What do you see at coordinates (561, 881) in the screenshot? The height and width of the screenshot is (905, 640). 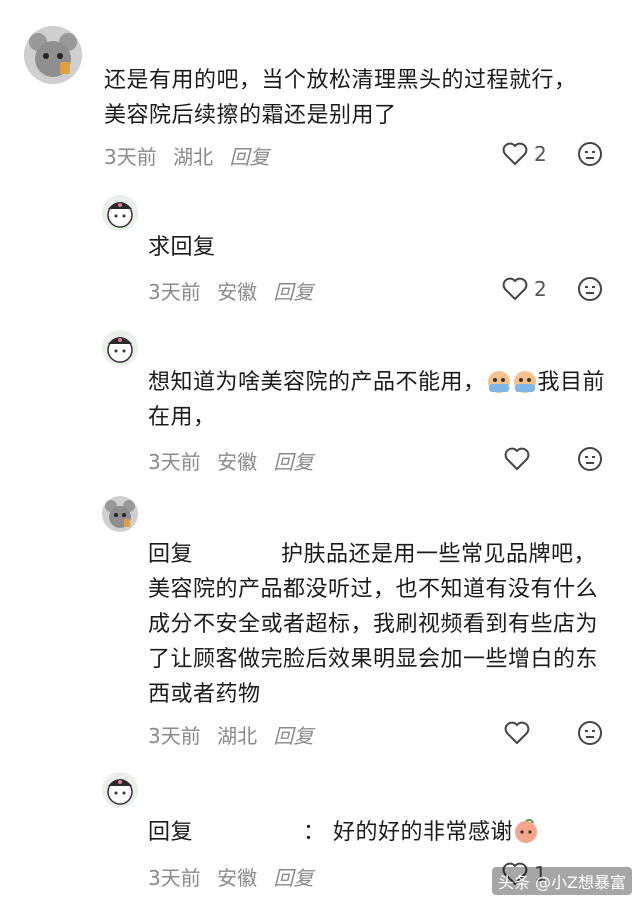 I see `watermark: 头条 @小Z想暴富` at bounding box center [561, 881].